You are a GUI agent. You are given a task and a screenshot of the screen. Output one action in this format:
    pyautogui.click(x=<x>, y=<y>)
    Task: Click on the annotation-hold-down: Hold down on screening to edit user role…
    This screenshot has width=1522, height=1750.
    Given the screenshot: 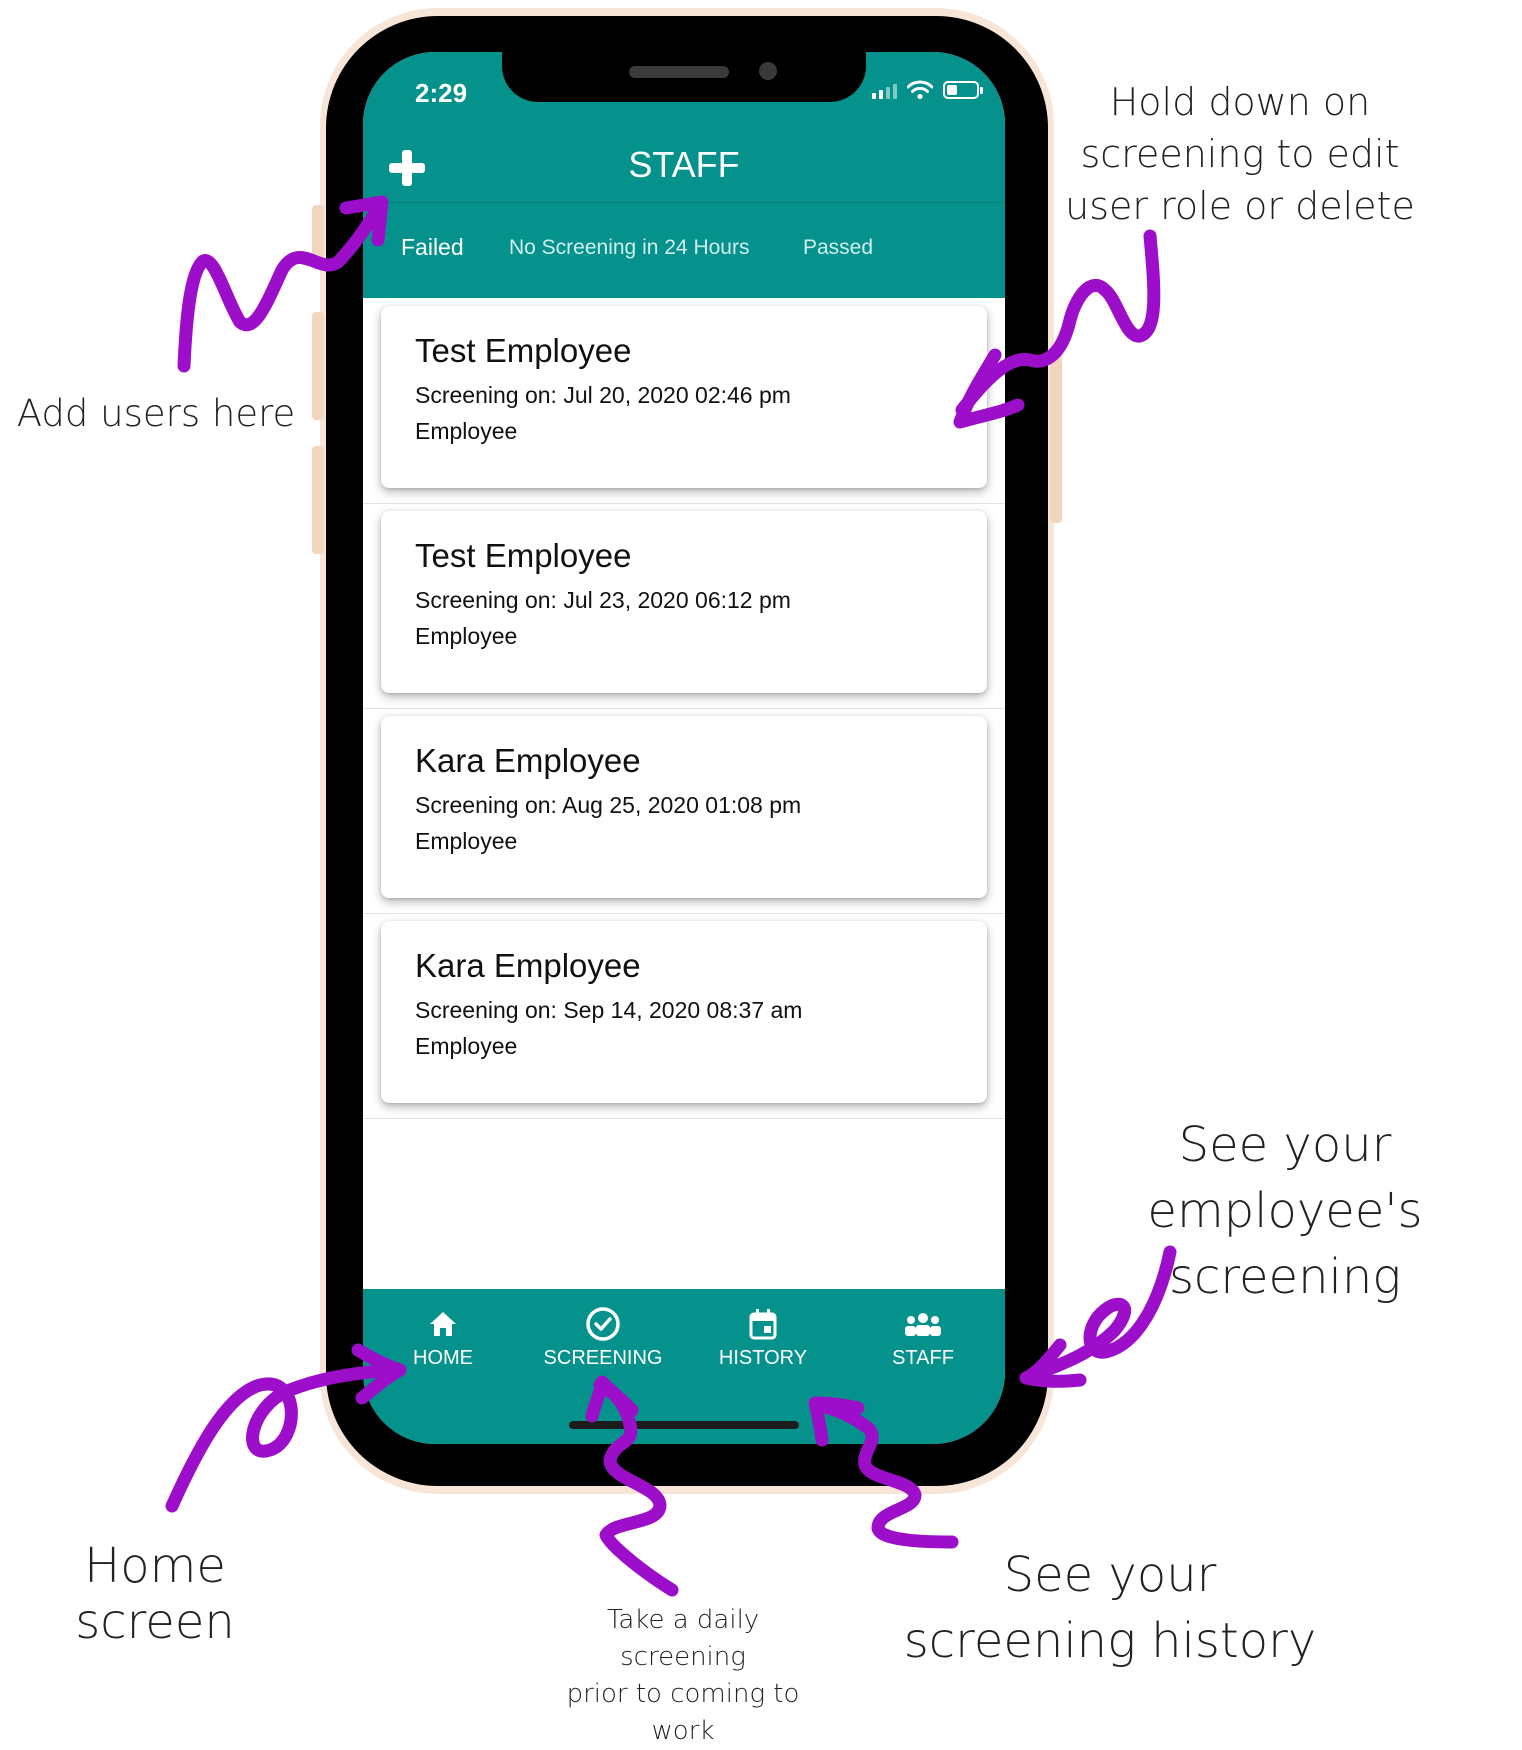 What is the action you would take?
    pyautogui.click(x=1240, y=154)
    